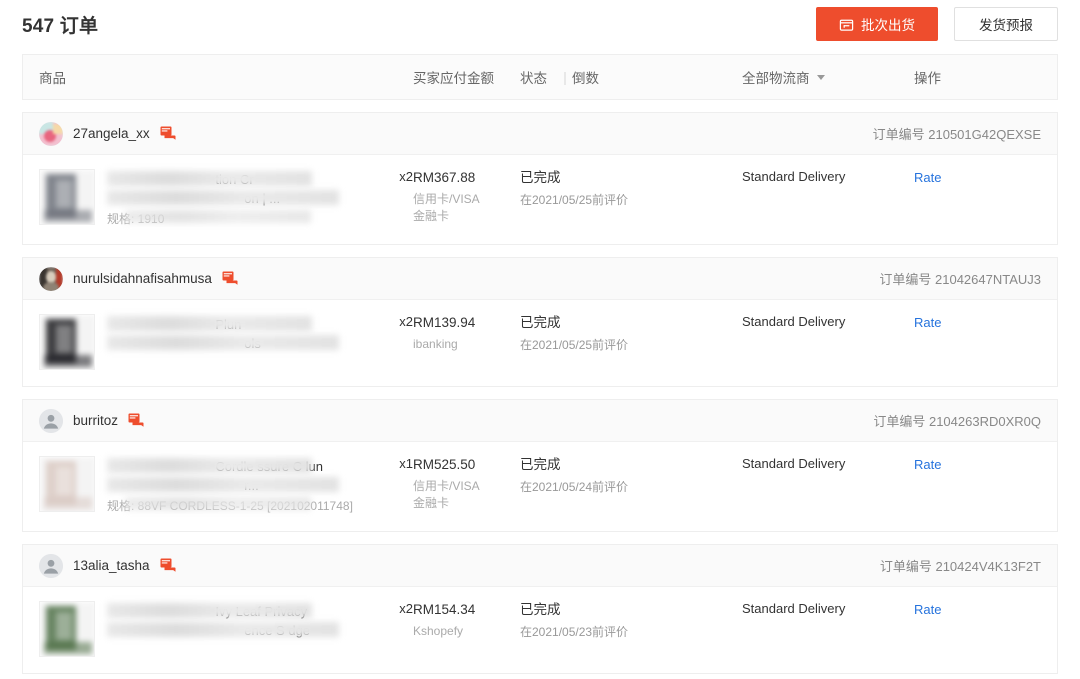 This screenshot has width=1080, height=679. What do you see at coordinates (631, 629) in the screenshot?
I see `status-cell: 已完成在2021/05/23前评价` at bounding box center [631, 629].